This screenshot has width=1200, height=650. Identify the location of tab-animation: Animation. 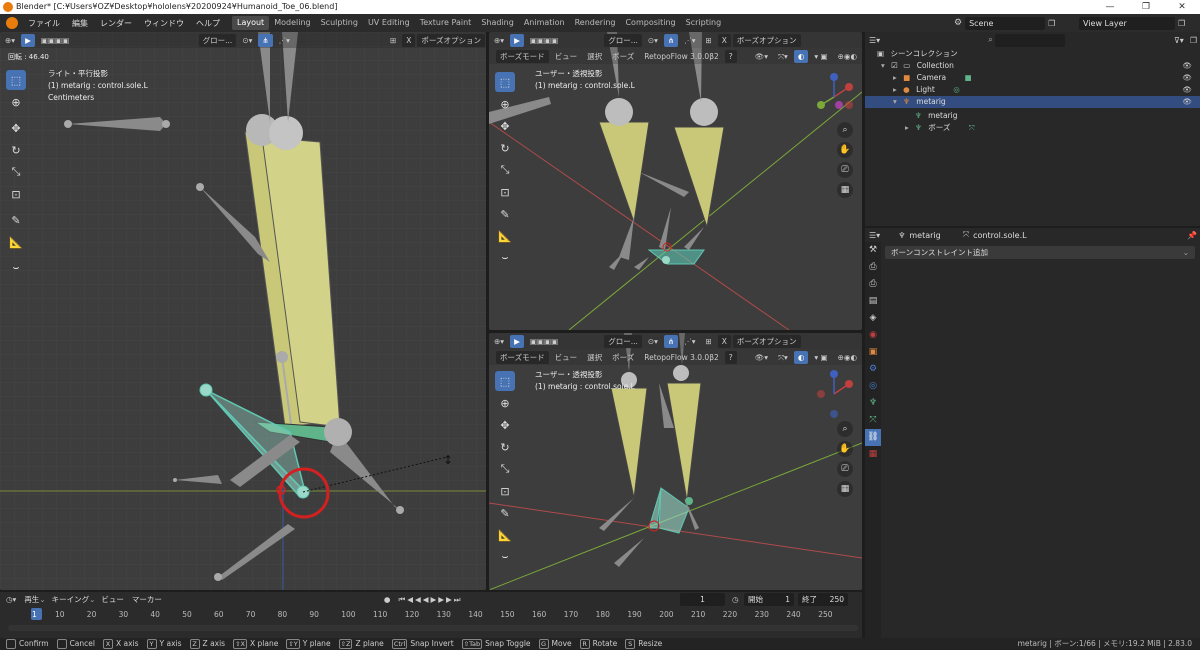
(544, 23).